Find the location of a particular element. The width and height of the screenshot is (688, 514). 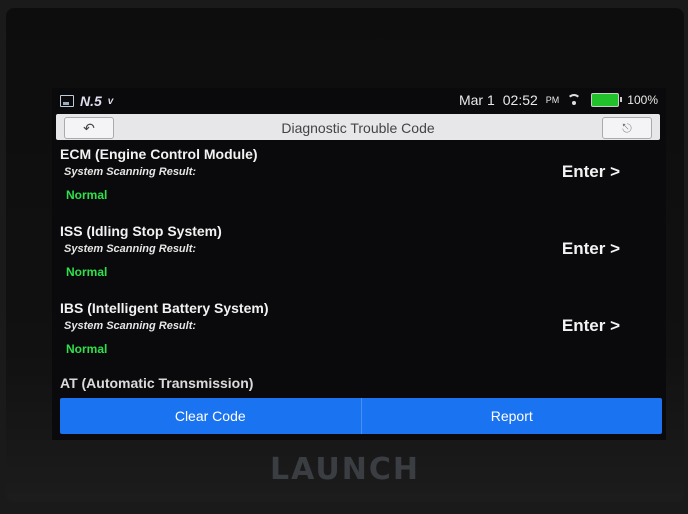

exit-button: ⎋ is located at coordinates (627, 128).